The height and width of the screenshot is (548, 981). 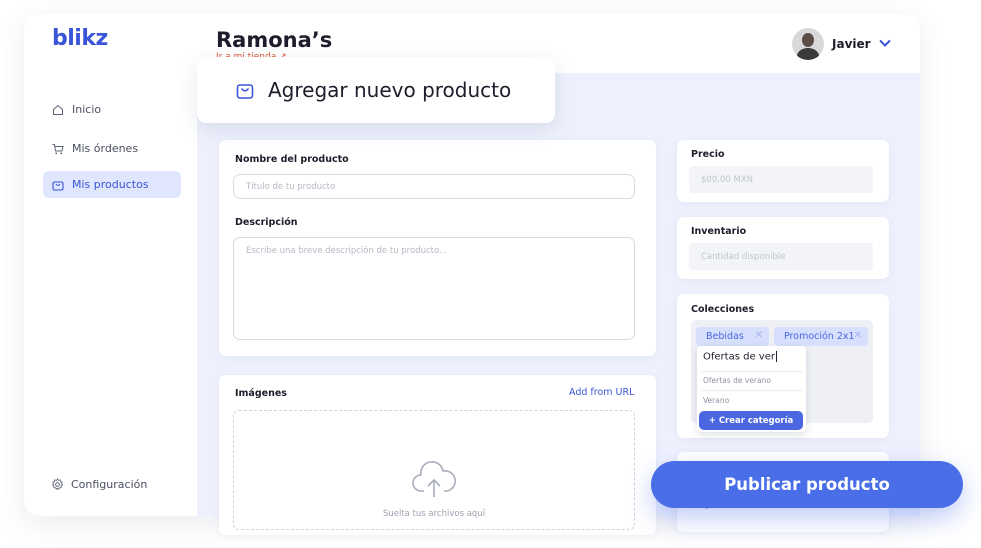 I want to click on collection-tag: Promoción 2x1 ✕, so click(x=821, y=336).